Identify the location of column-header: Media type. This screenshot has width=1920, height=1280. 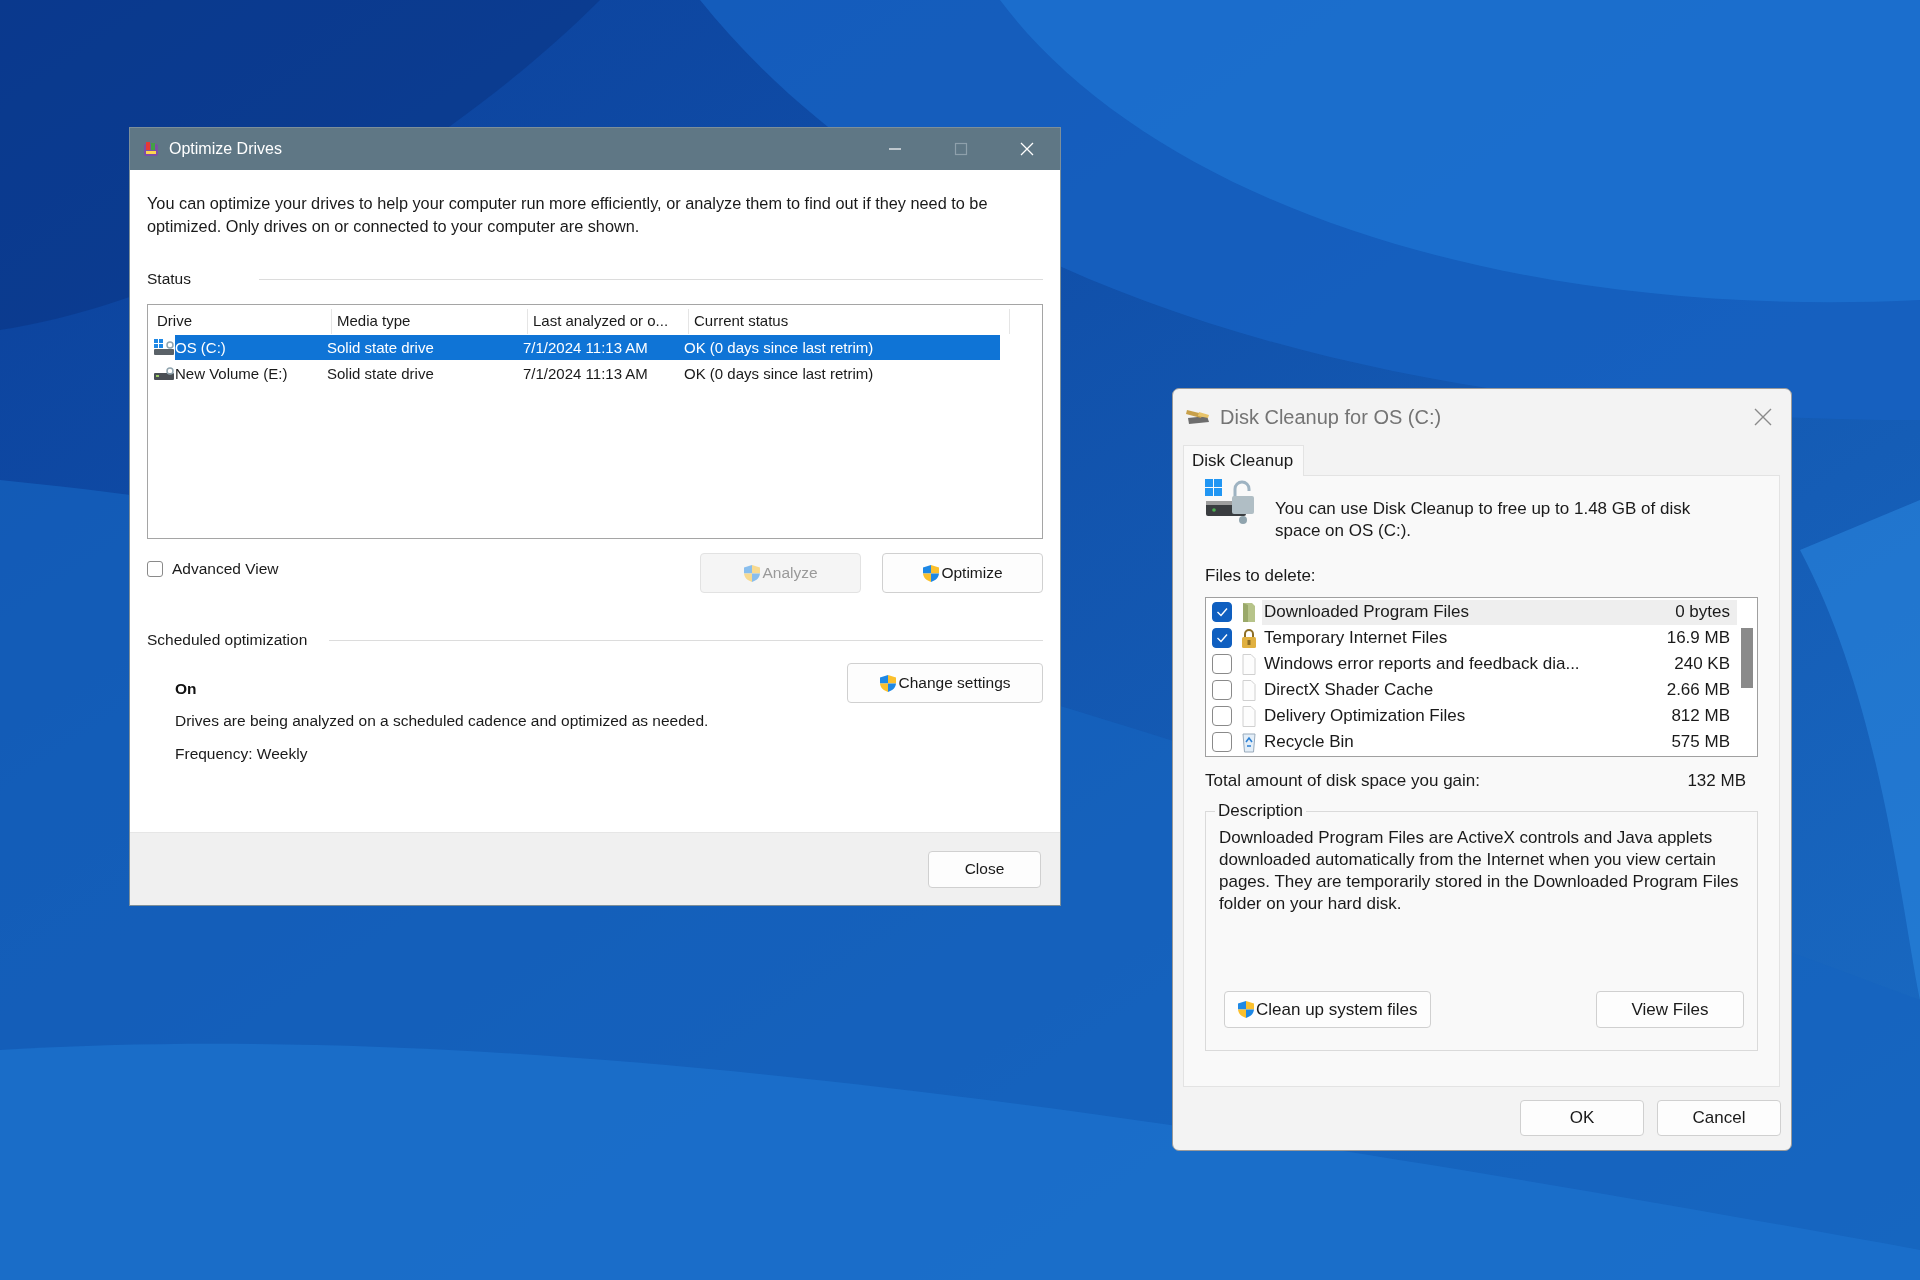
(430, 321).